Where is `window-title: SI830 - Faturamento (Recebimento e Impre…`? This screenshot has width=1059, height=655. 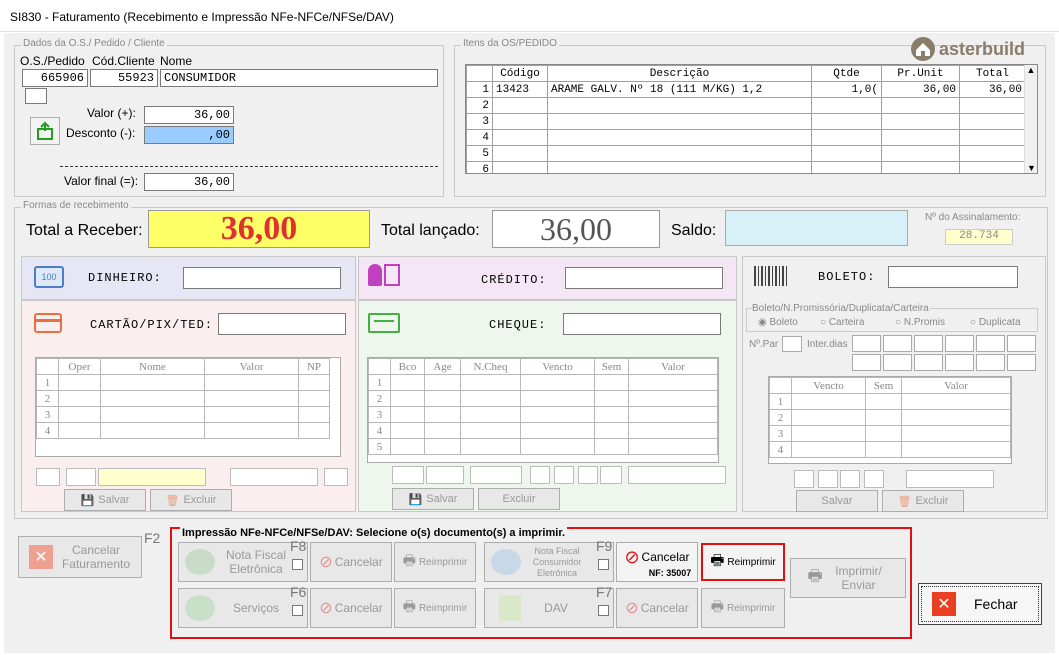 window-title: SI830 - Faturamento (Recebimento e Impre… is located at coordinates (202, 17).